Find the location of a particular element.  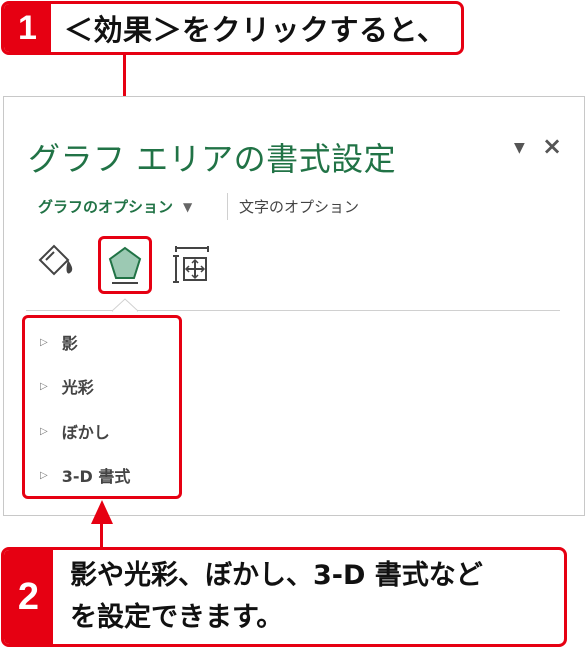

callout-2-line-1: 影や光彩、ぼかし、3-D 書式など is located at coordinates (276, 575).